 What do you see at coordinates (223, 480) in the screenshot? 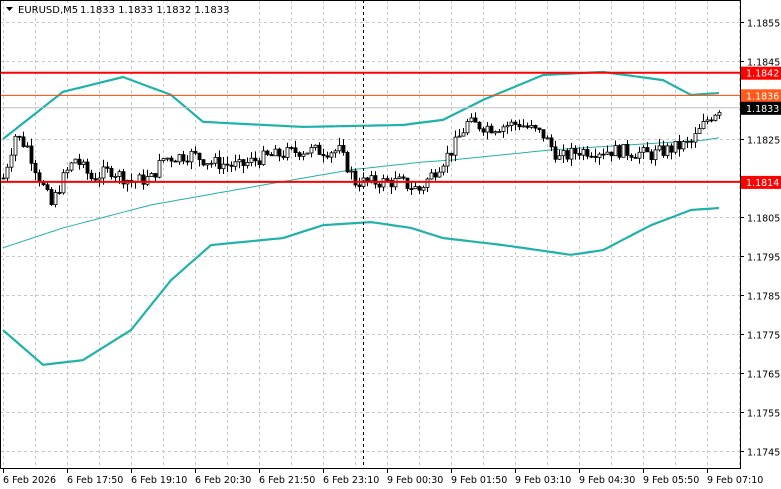
I see `x-tick-label: 6 Feb 20:30` at bounding box center [223, 480].